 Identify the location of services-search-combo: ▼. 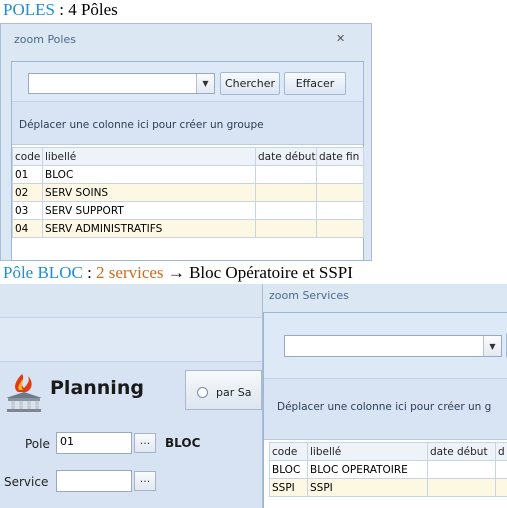
(393, 346).